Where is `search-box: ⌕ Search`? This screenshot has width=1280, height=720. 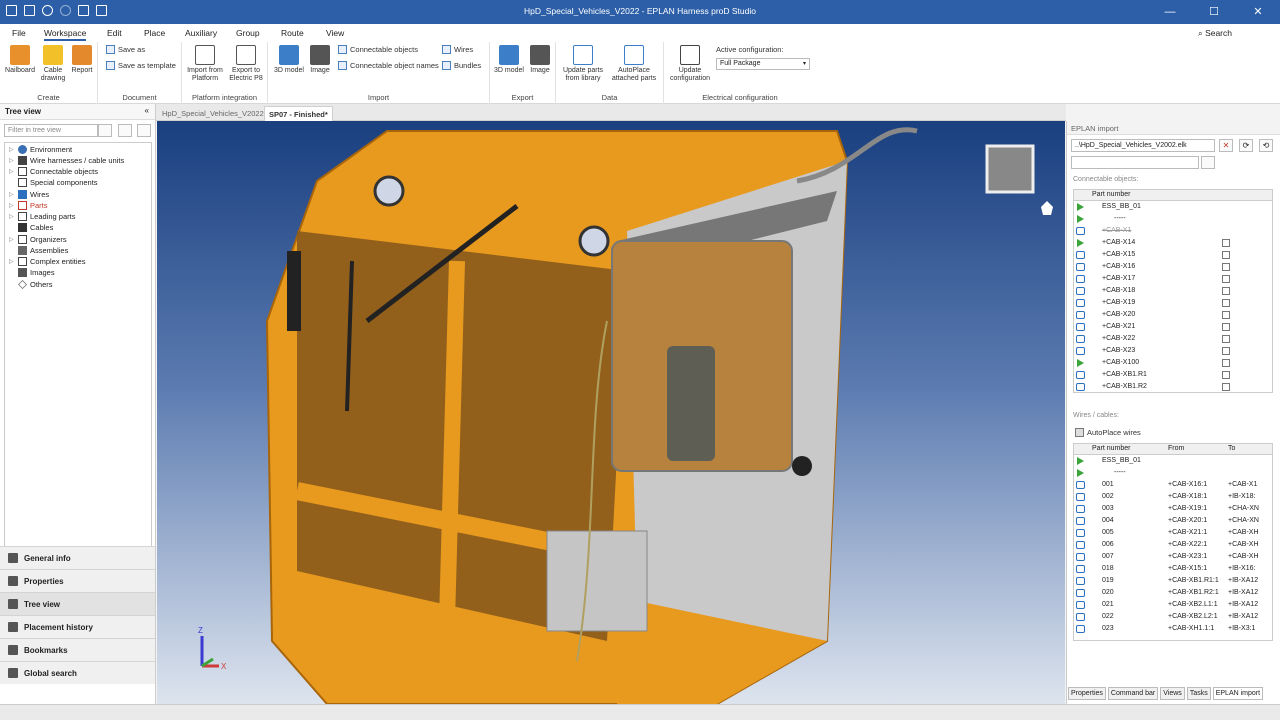 search-box: ⌕ Search is located at coordinates (1215, 33).